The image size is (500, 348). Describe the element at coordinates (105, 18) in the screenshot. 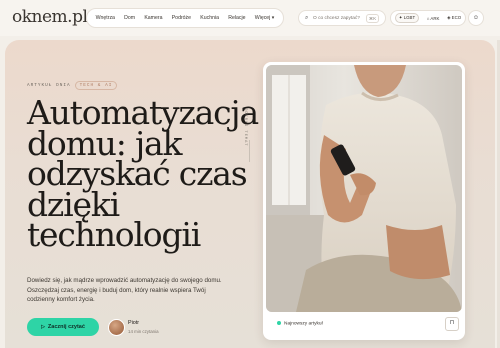

I see `nav-item-wnetrza: Wnętrza` at that location.